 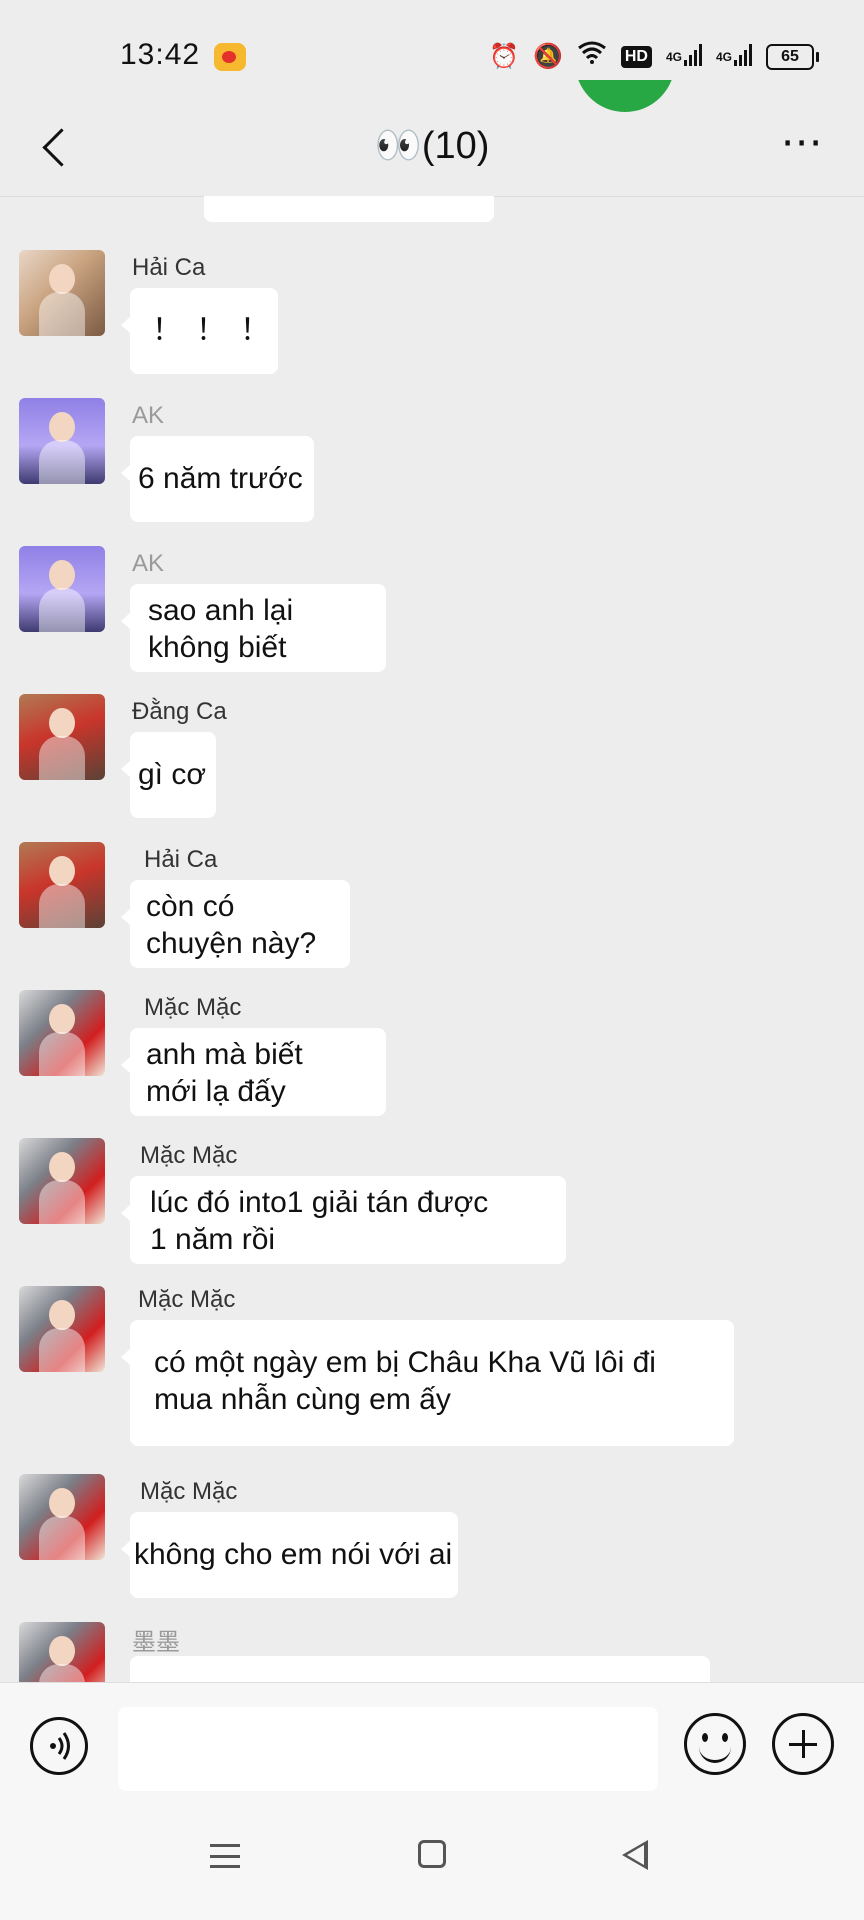 I want to click on emoji-icon, so click(x=715, y=1744).